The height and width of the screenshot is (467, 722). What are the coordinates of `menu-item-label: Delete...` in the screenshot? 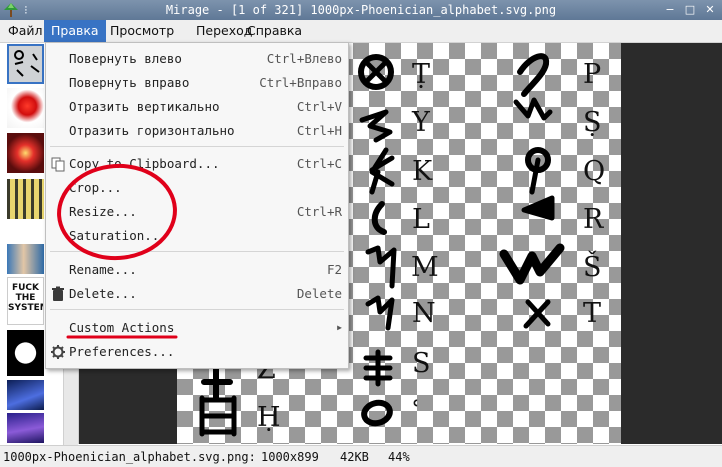 It's located at (103, 293).